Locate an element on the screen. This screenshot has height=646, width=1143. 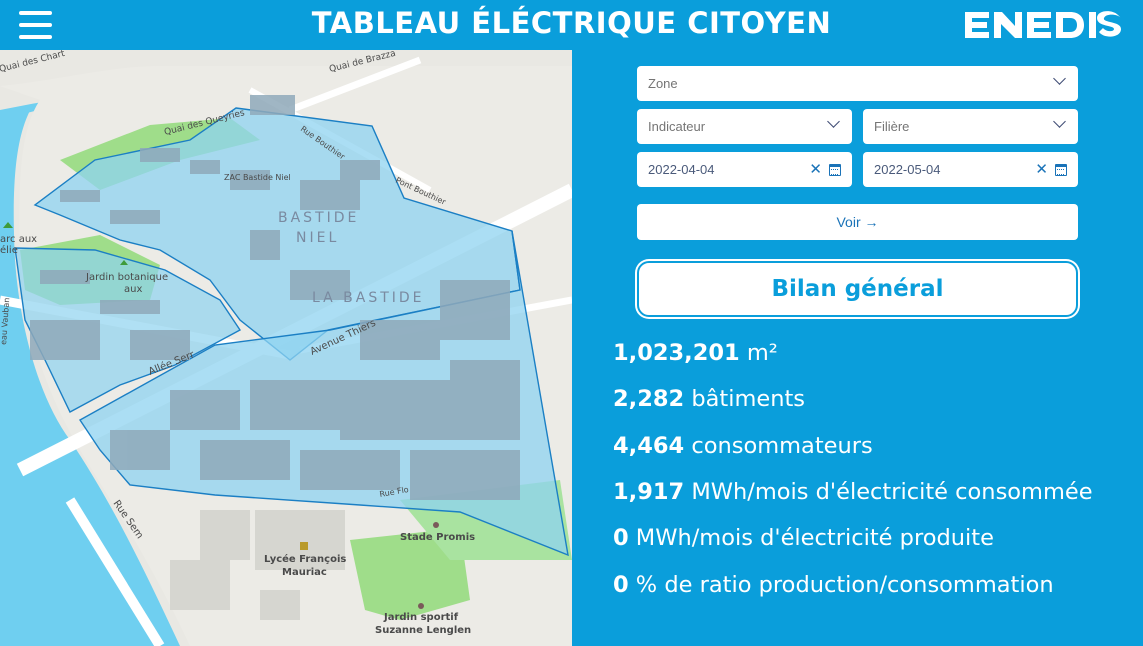
map-label: BASTIDE is located at coordinates (318, 218).